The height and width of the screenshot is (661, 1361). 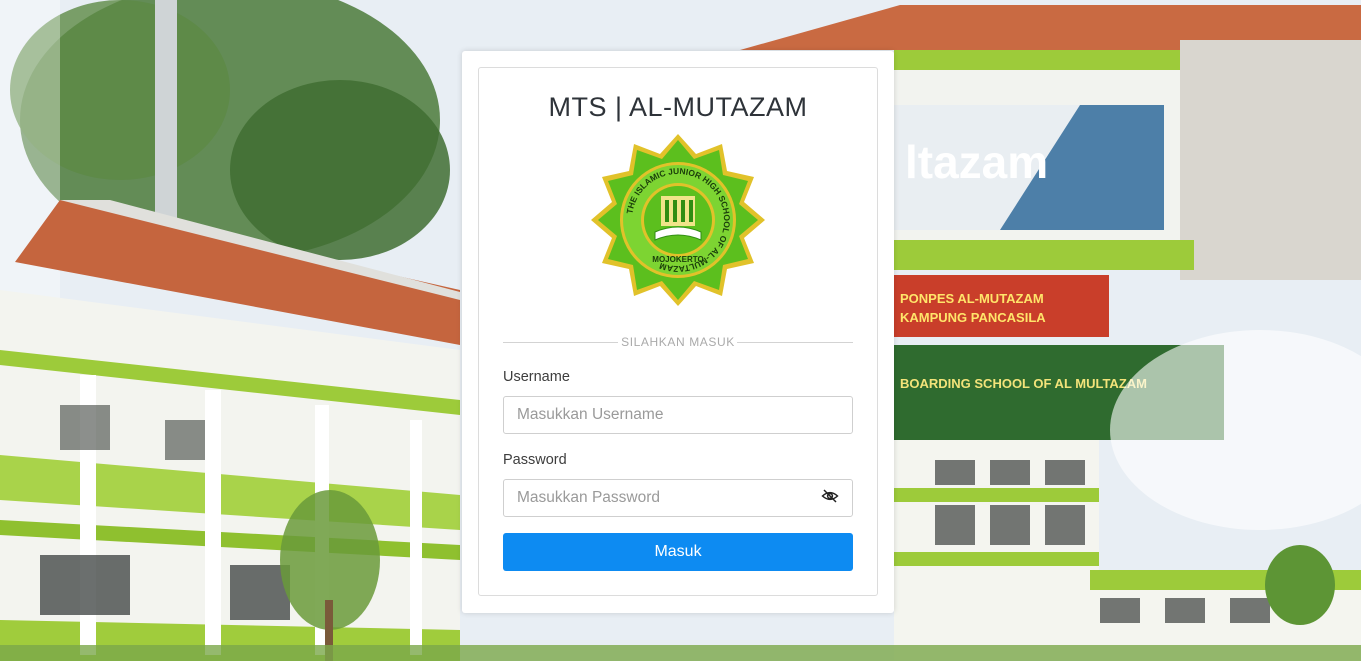 What do you see at coordinates (535, 460) in the screenshot?
I see `password-label: Password` at bounding box center [535, 460].